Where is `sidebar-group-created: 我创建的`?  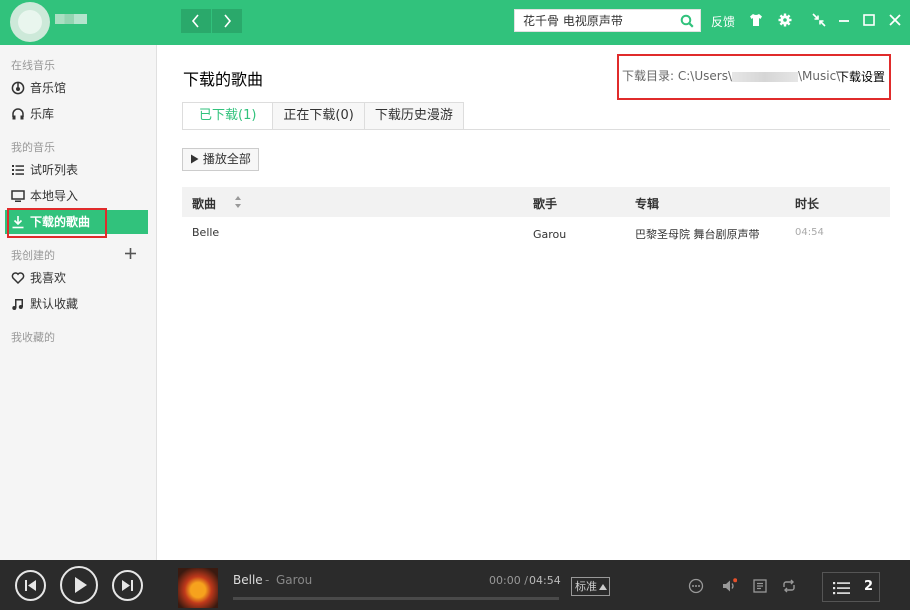
sidebar-group-created: 我创建的 is located at coordinates (33, 255).